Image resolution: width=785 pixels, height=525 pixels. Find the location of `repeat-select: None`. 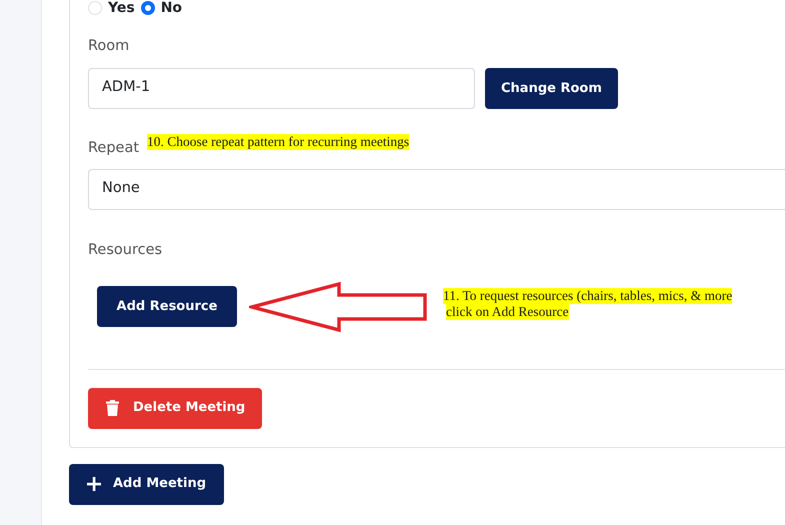

repeat-select: None is located at coordinates (436, 189).